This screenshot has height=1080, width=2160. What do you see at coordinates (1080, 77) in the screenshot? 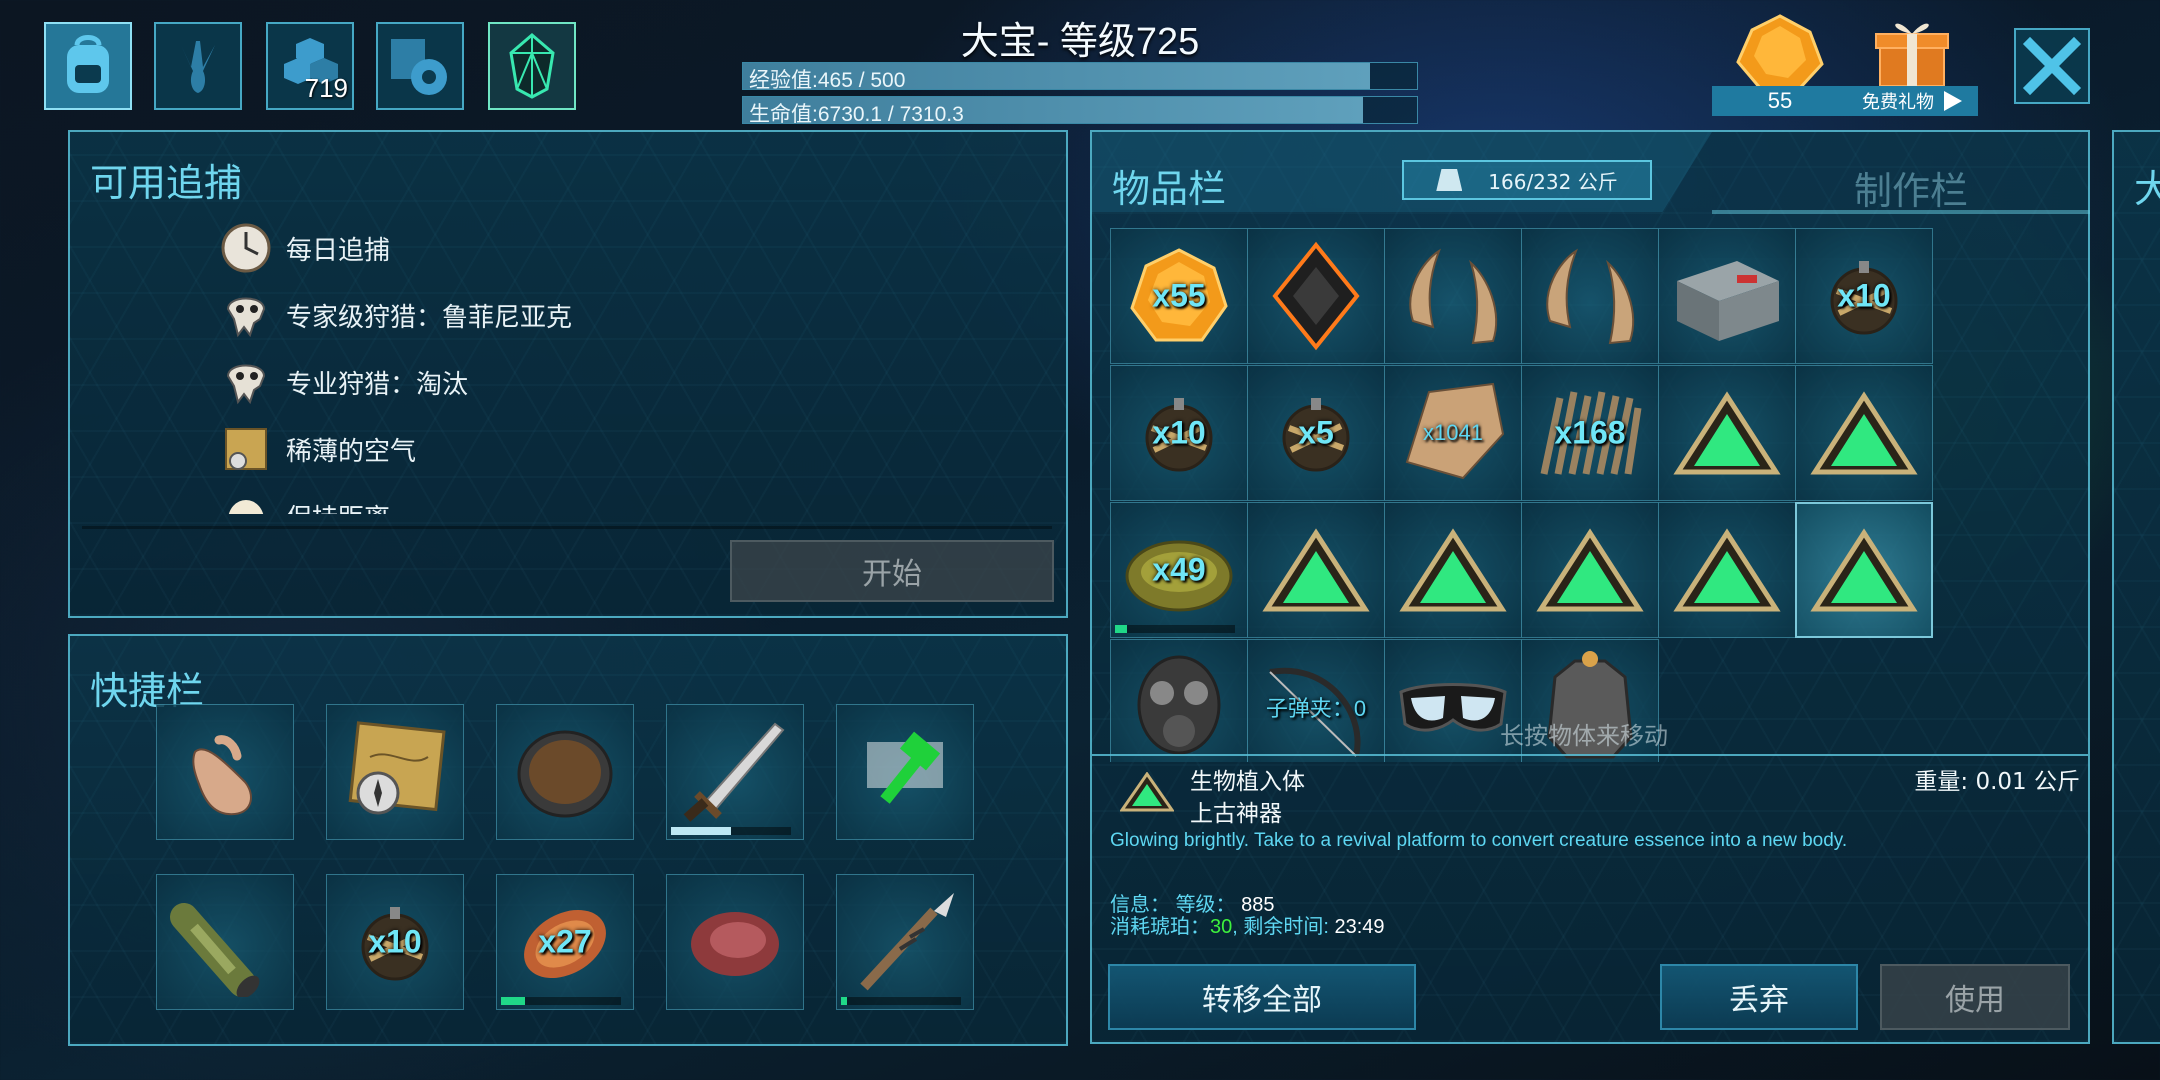
I see `xp-bar: 经验值:465 / 500` at bounding box center [1080, 77].